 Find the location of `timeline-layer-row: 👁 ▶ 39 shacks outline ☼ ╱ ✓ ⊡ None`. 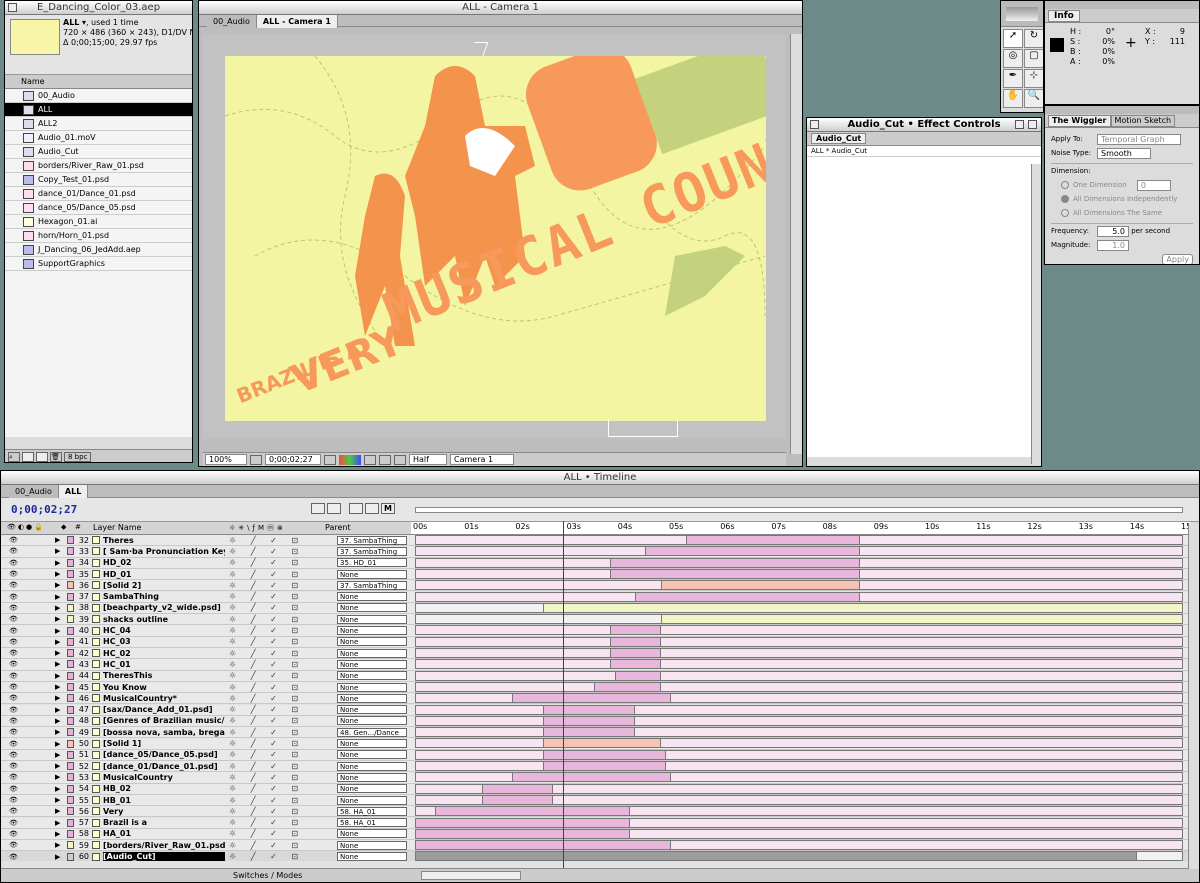

timeline-layer-row: 👁 ▶ 39 shacks outline ☼ ╱ ✓ ⊡ None is located at coordinates (595, 620).